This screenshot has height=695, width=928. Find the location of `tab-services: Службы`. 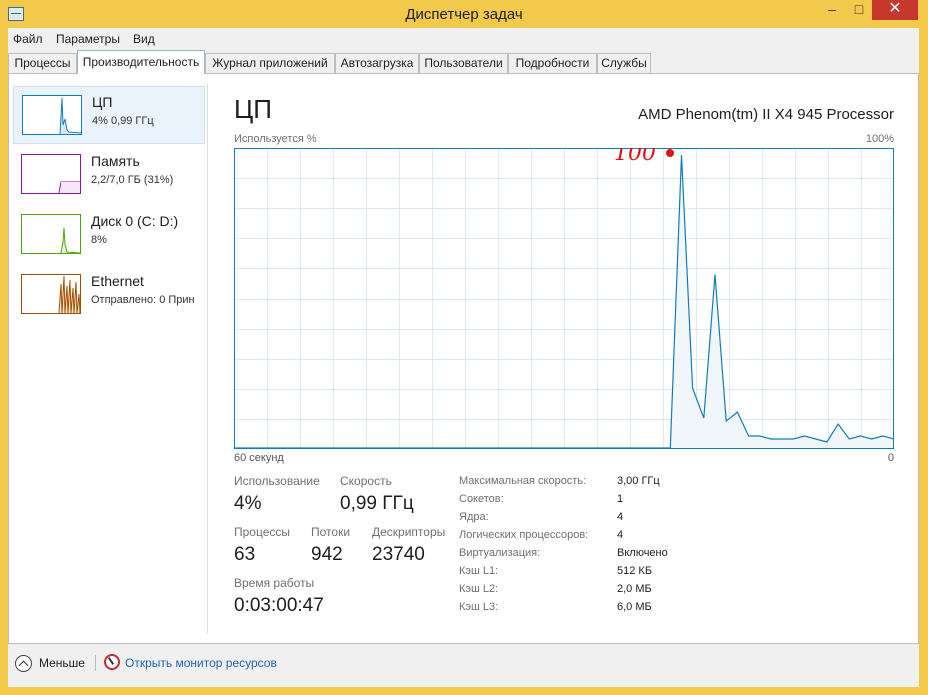

tab-services: Службы is located at coordinates (624, 63).